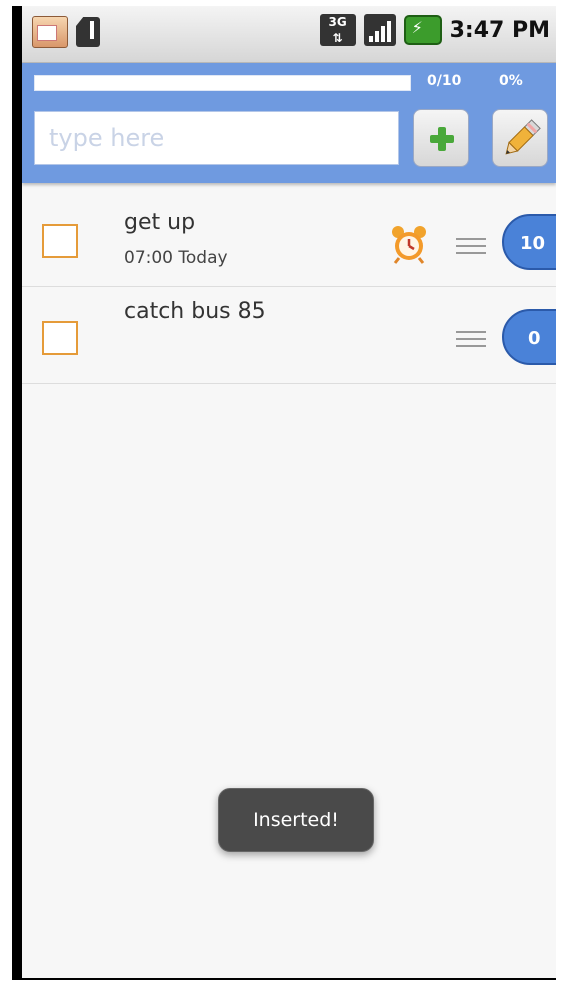 The image size is (565, 983). What do you see at coordinates (409, 245) in the screenshot?
I see `alarm-clock-icon` at bounding box center [409, 245].